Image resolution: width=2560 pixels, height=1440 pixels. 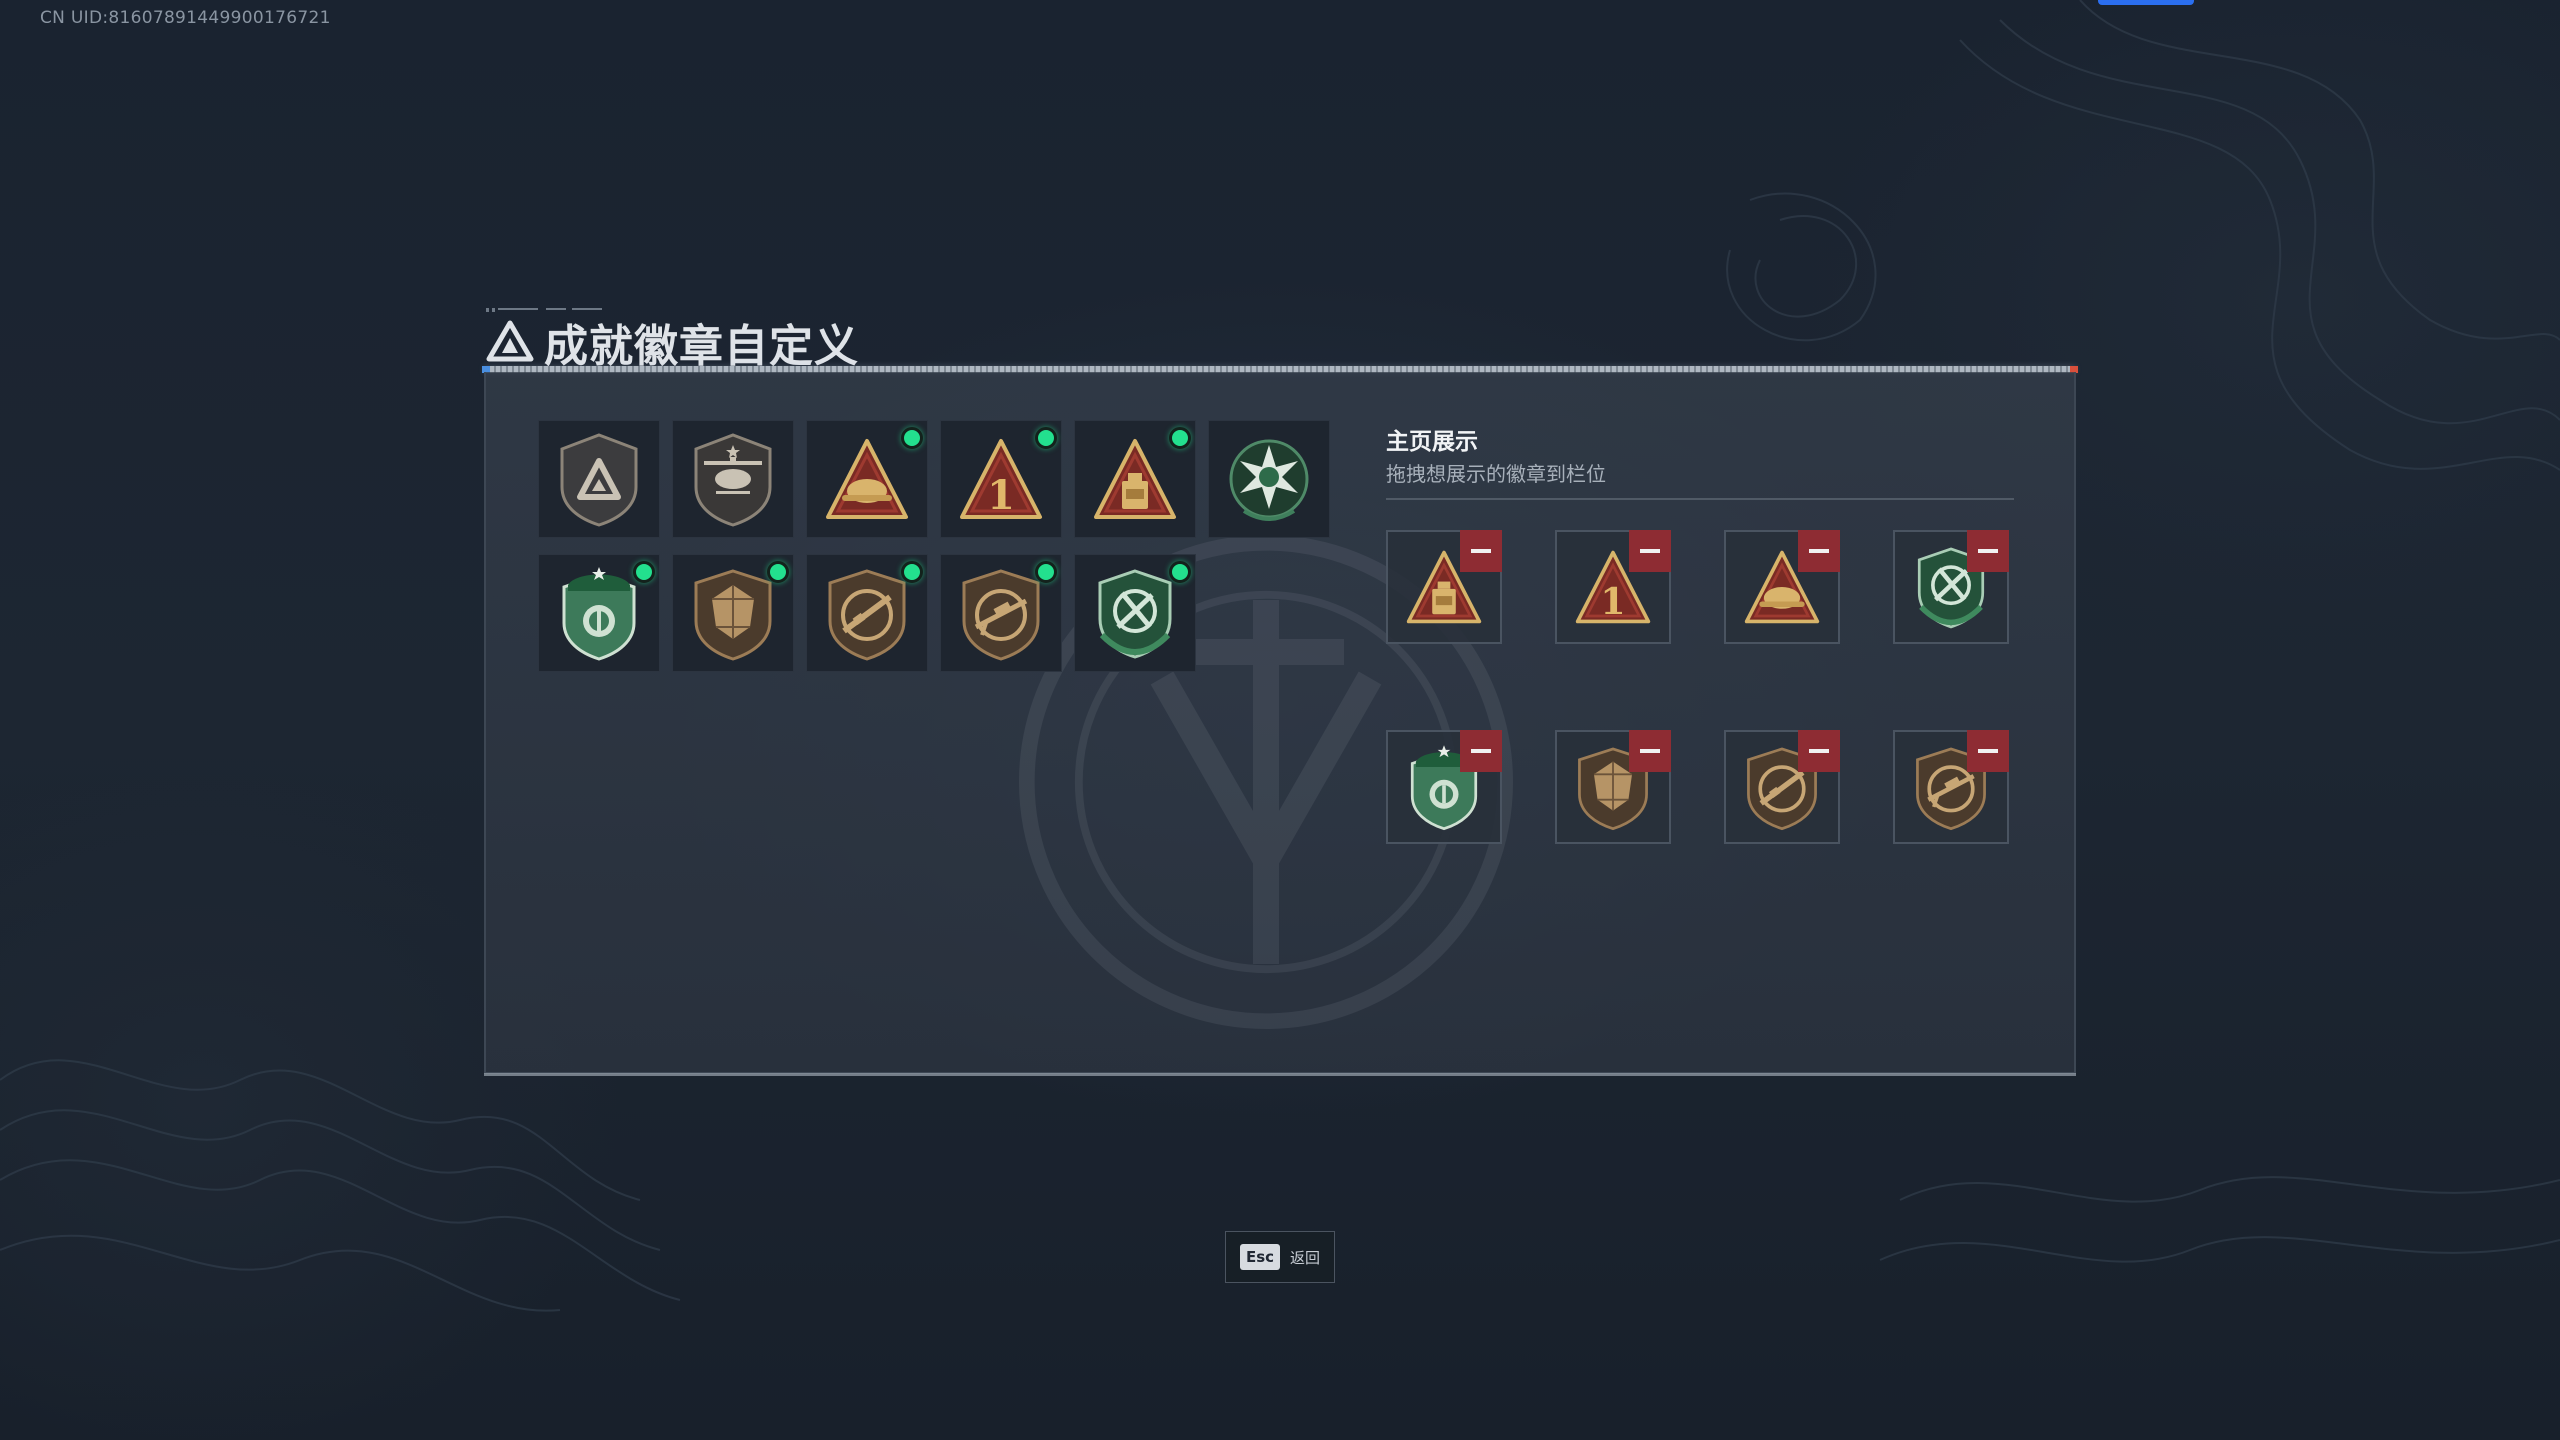 I want to click on helicopter-shield-icon, so click(x=733, y=480).